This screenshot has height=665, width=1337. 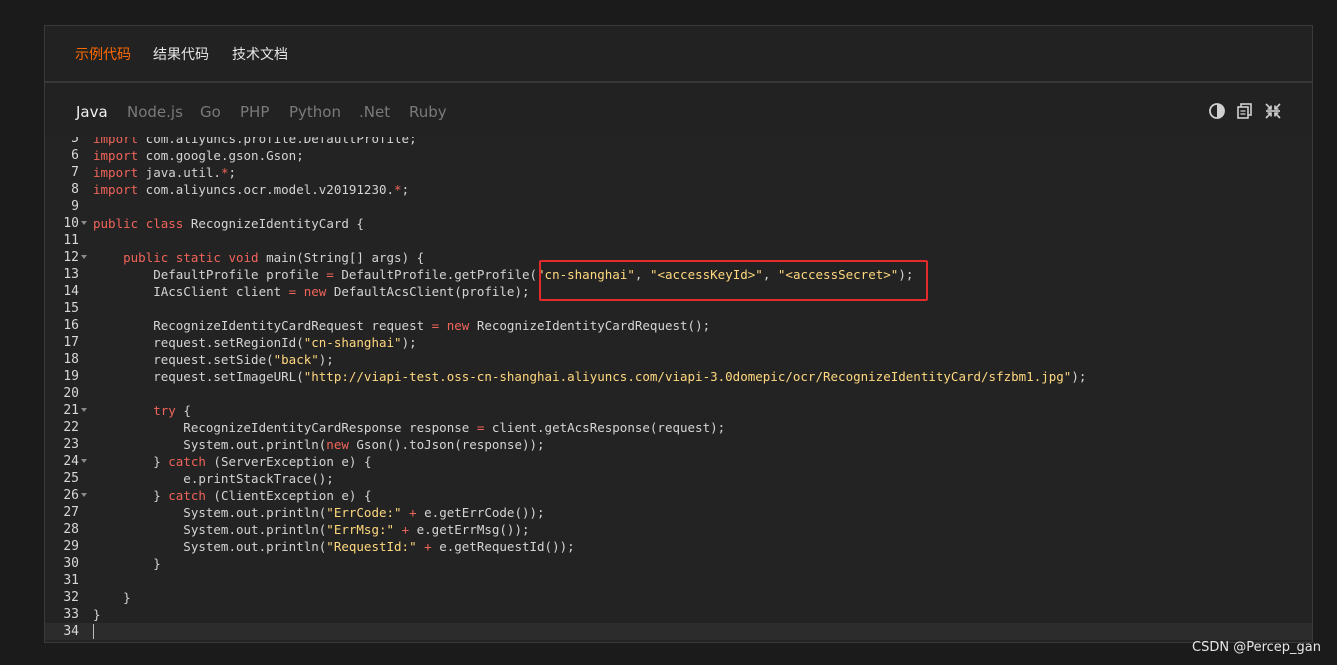 What do you see at coordinates (71, 580) in the screenshot?
I see `line-number: 31` at bounding box center [71, 580].